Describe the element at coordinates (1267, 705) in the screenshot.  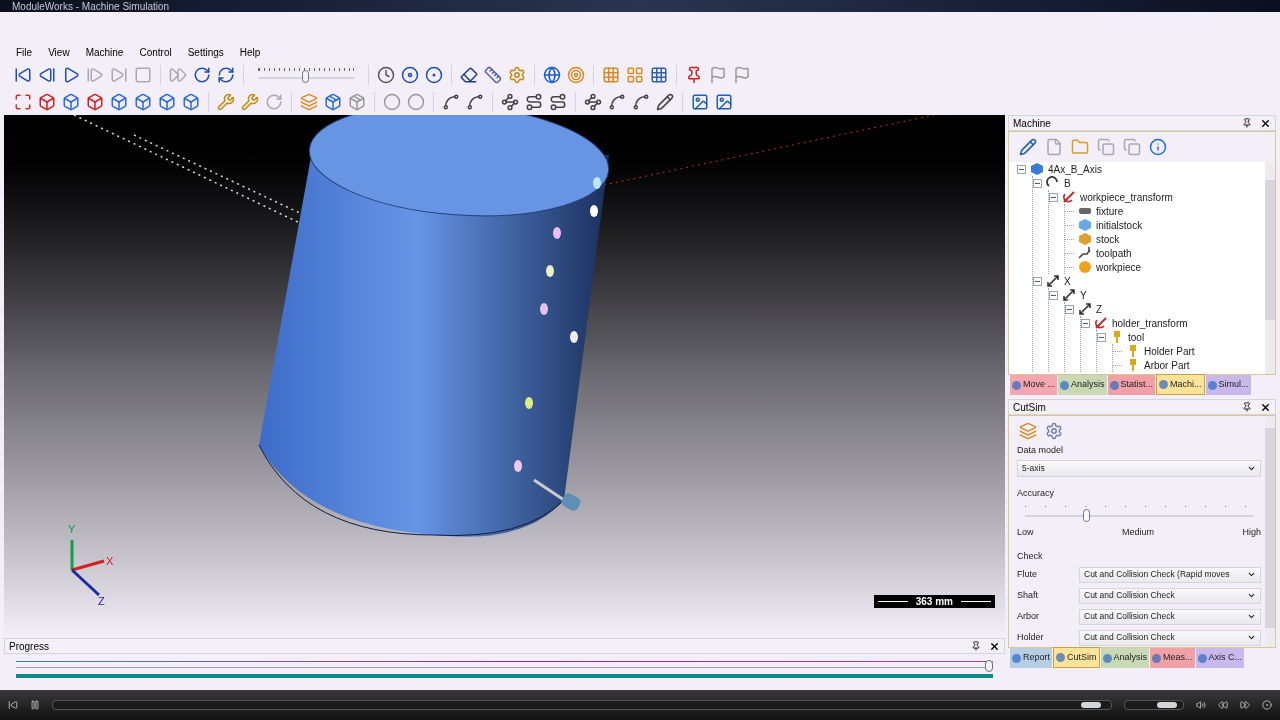
I see `record-icon` at that location.